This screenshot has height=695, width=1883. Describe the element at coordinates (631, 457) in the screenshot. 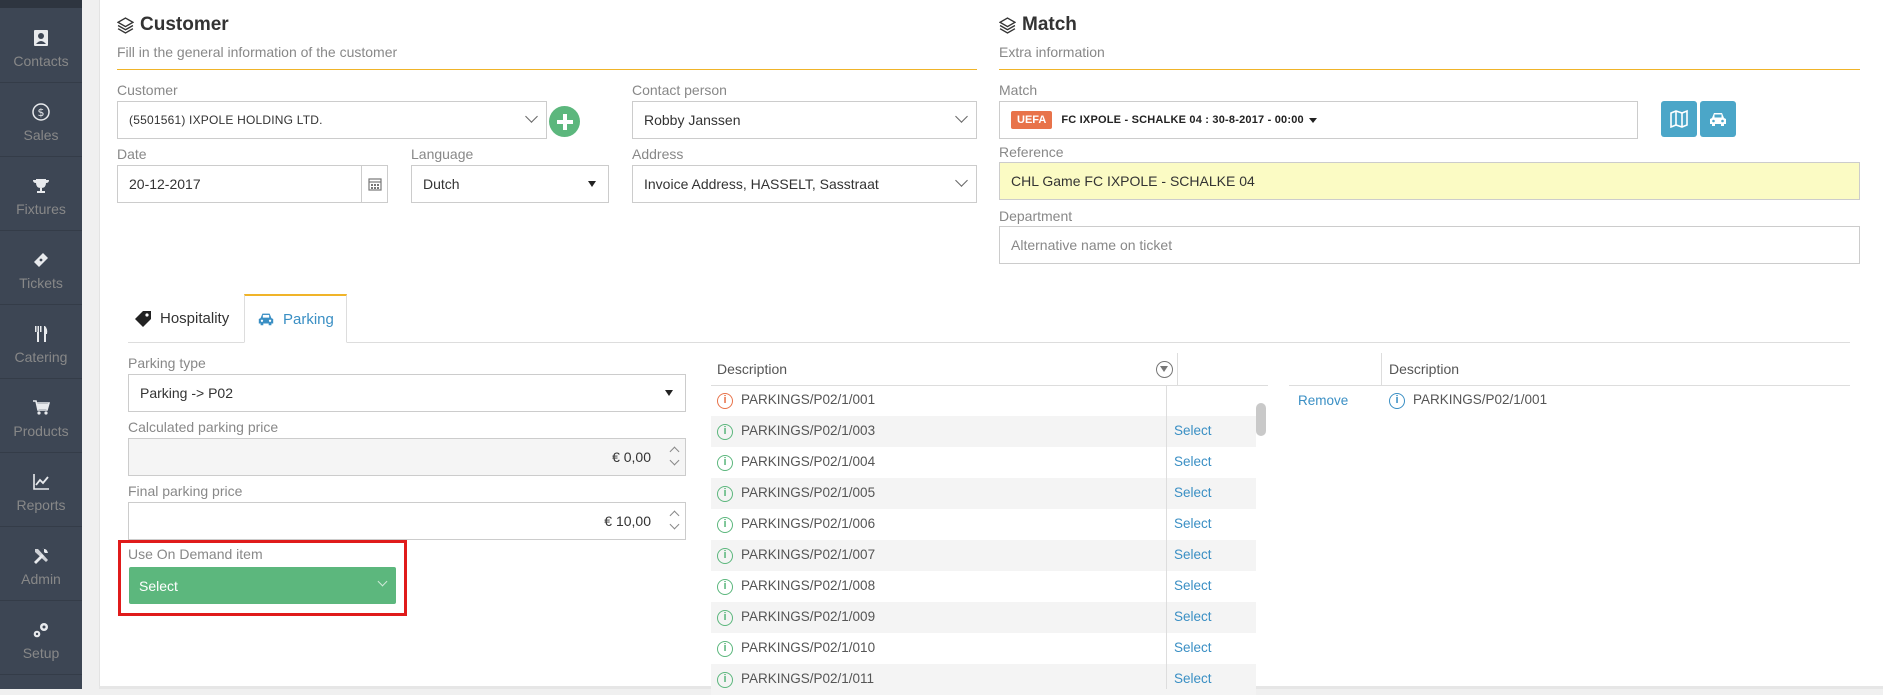

I see `calculated-price-value: € 0,00` at that location.